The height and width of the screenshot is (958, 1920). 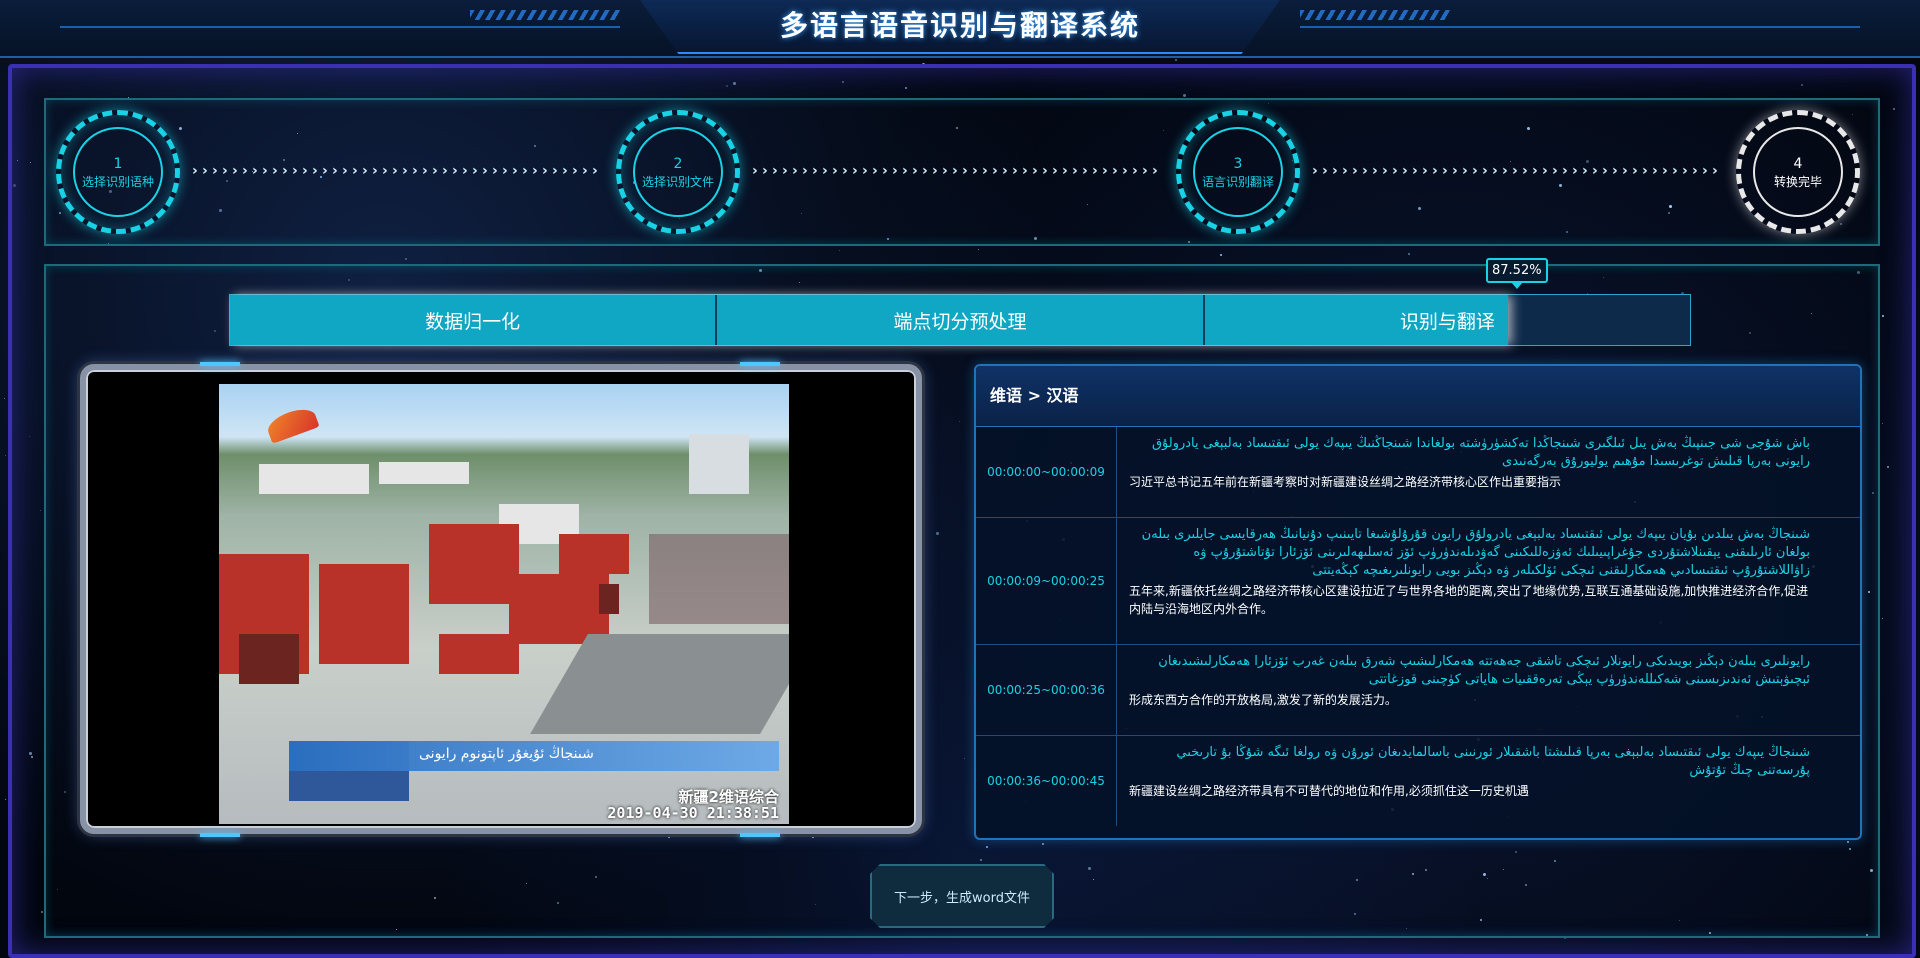 I want to click on video-caption: شىنجاڭ ئۇيغۇر ئاپتونوم رايونى, so click(x=506, y=754).